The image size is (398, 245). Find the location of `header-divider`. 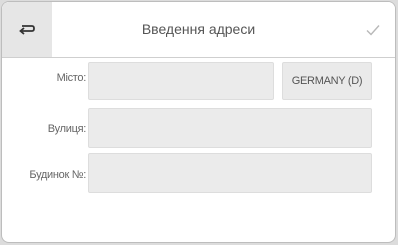

header-divider is located at coordinates (198, 57).